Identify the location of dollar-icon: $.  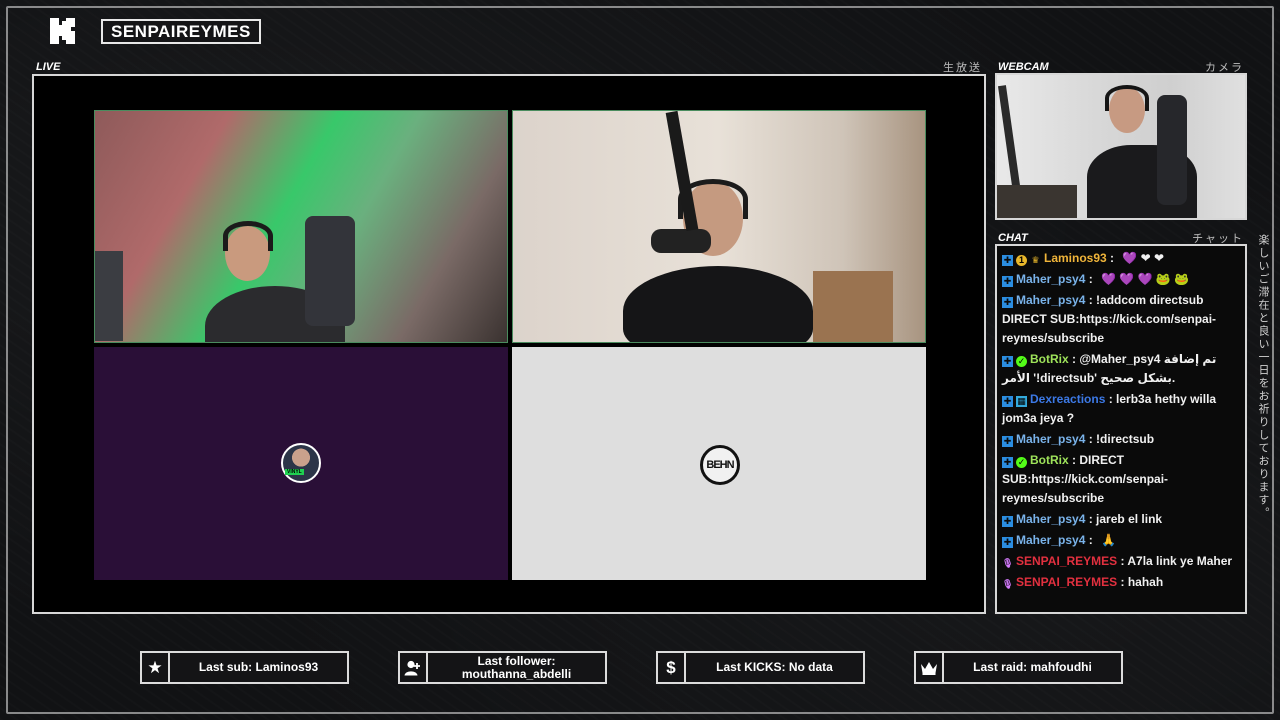
(672, 667).